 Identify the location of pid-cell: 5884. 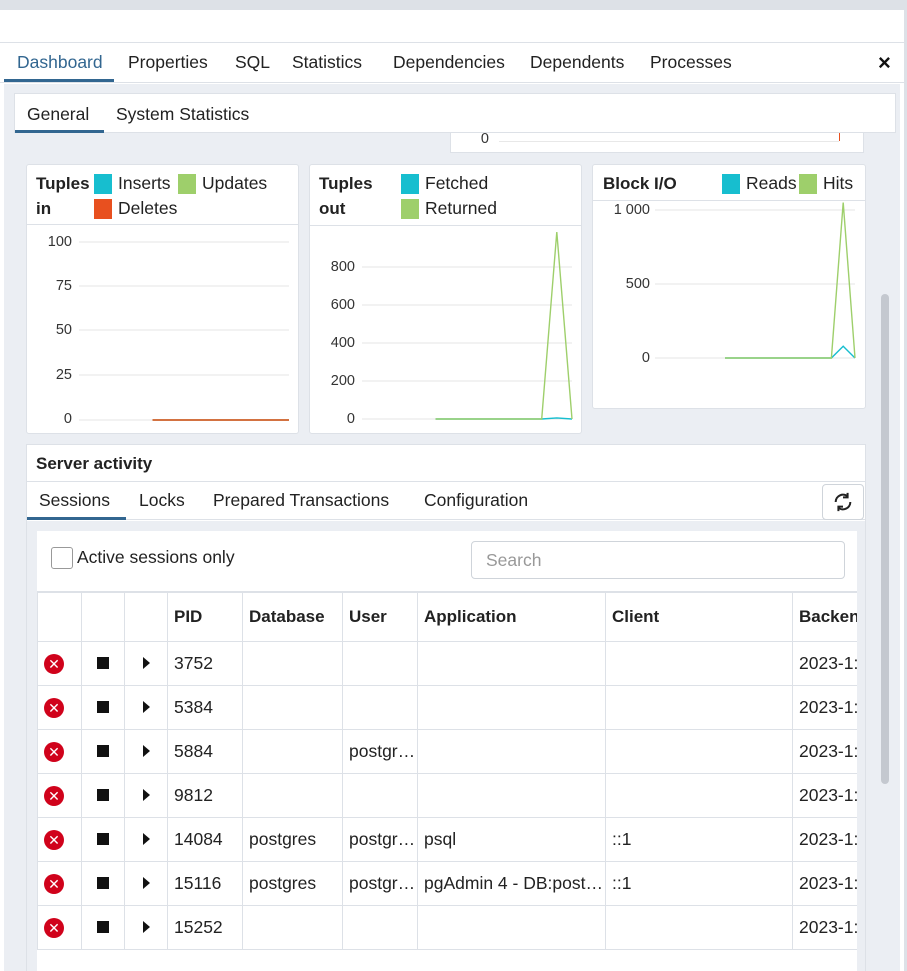
(205, 751).